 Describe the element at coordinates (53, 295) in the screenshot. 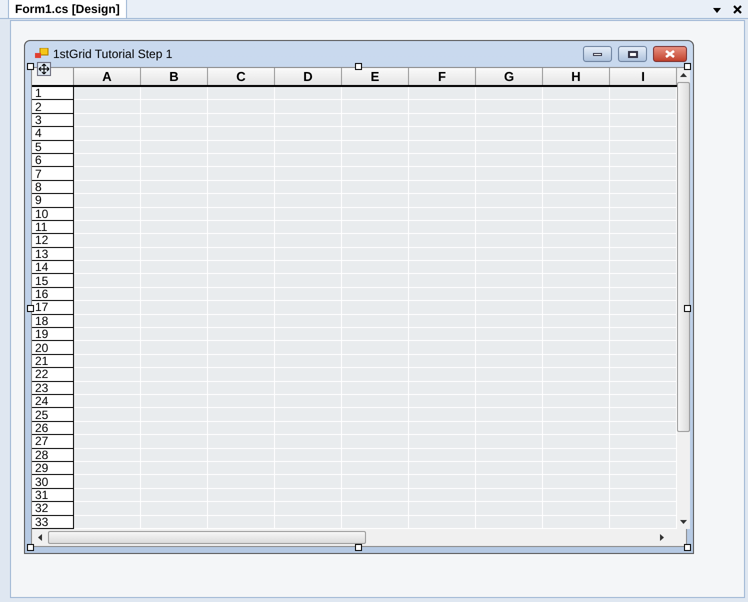

I see `row-header: 16` at that location.